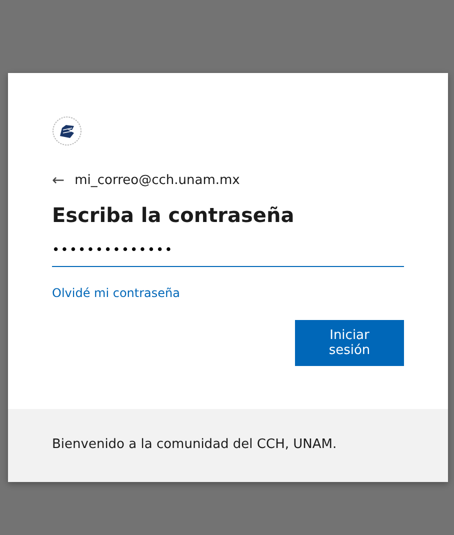 The width and height of the screenshot is (454, 535). What do you see at coordinates (228, 445) in the screenshot?
I see `footer-message: Bienvenido a la comunidad del CCH, UNAM.` at bounding box center [228, 445].